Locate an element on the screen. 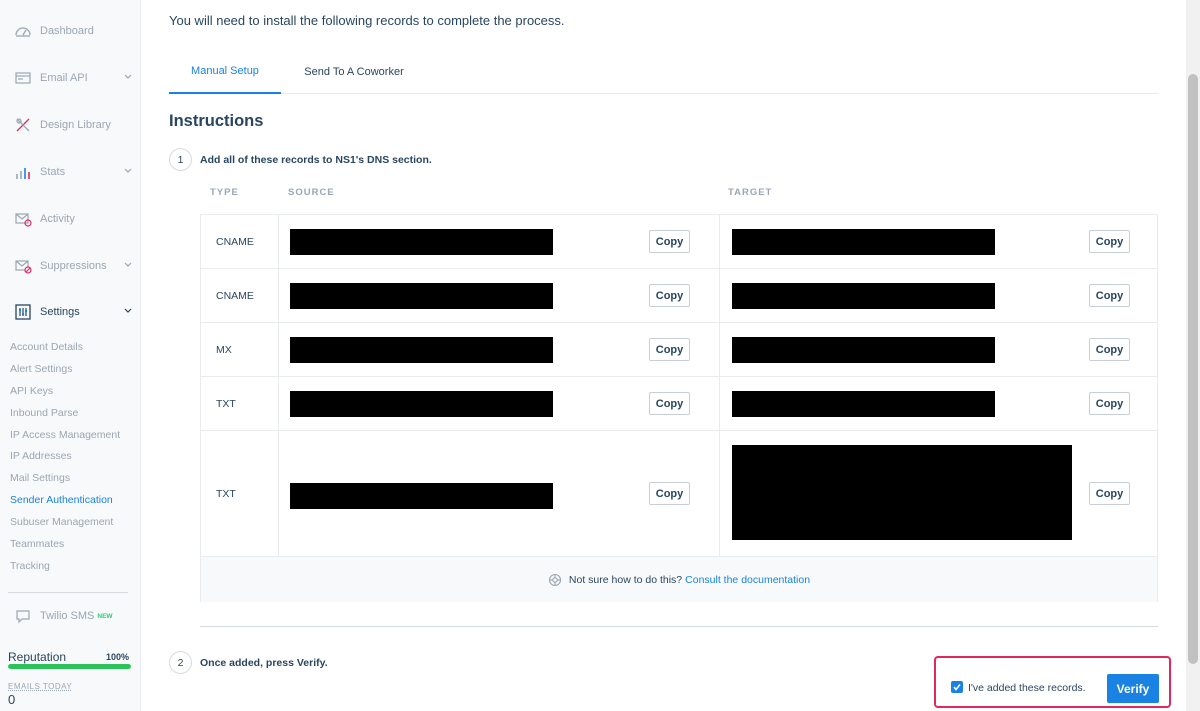  table-row: TXT Copy Copy is located at coordinates (679, 494).